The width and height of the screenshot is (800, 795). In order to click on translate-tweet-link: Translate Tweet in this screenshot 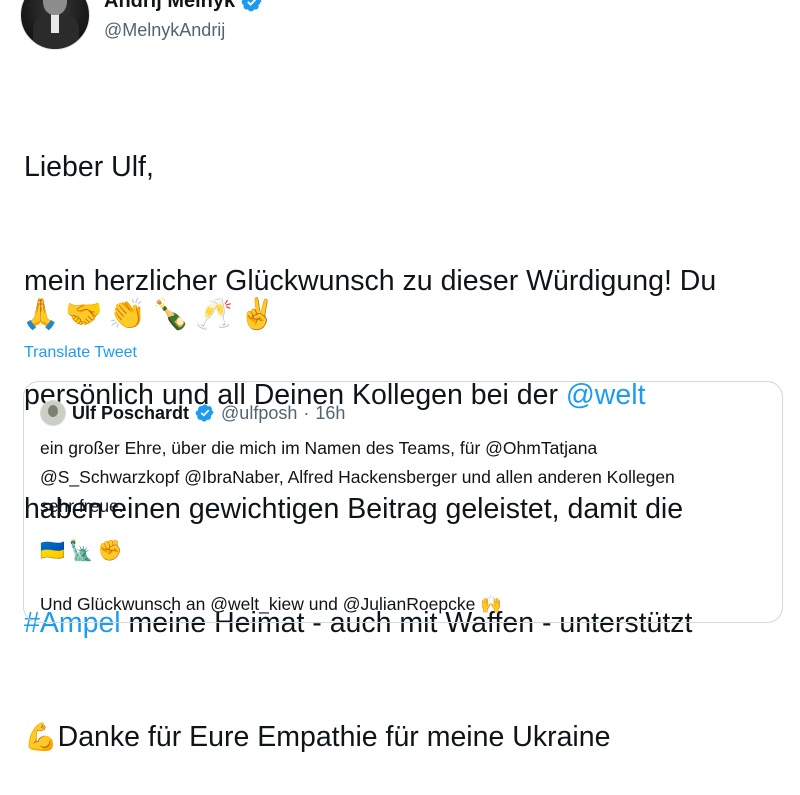, I will do `click(80, 353)`.